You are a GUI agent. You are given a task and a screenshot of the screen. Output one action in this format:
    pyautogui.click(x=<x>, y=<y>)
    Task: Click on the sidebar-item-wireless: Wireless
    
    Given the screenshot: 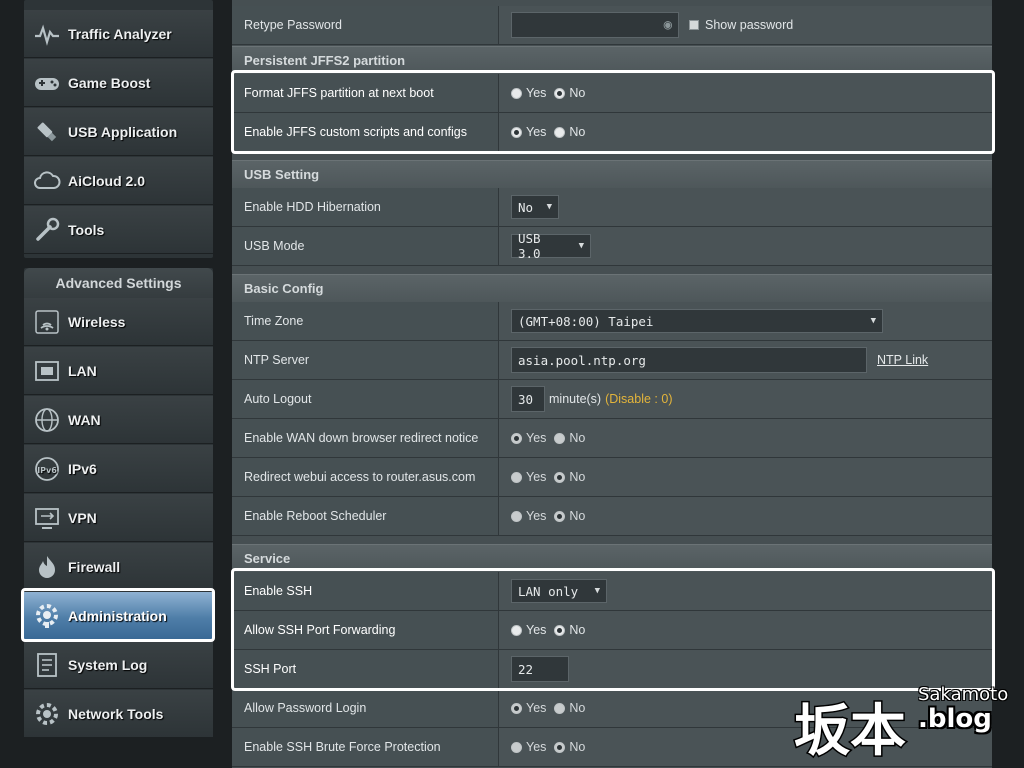 What is the action you would take?
    pyautogui.click(x=118, y=322)
    